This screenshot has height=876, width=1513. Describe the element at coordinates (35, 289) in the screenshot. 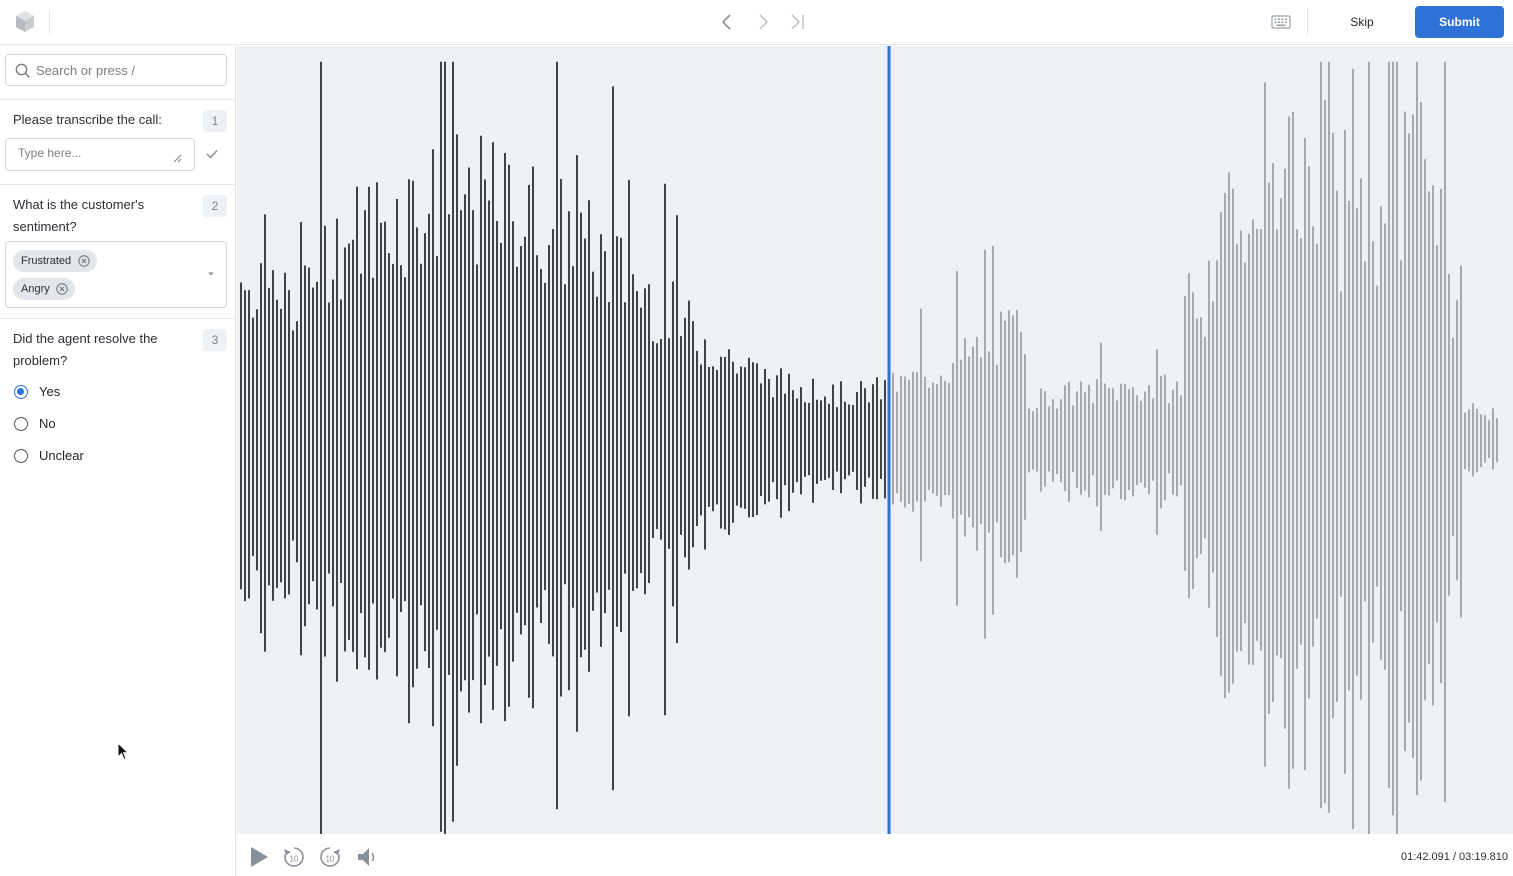

I see `tag-label: Angry` at that location.